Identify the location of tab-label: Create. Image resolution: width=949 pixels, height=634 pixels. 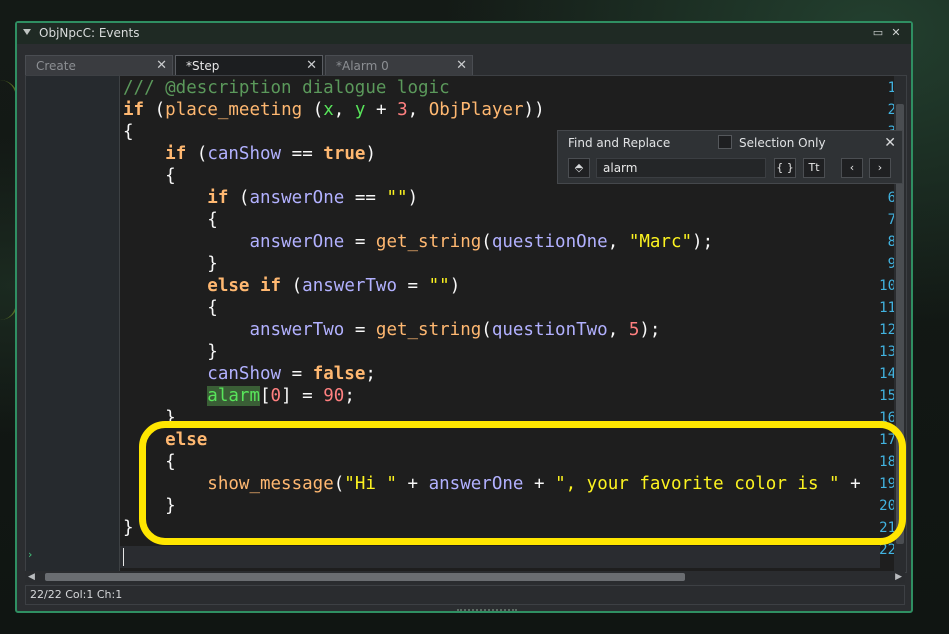
(56, 66).